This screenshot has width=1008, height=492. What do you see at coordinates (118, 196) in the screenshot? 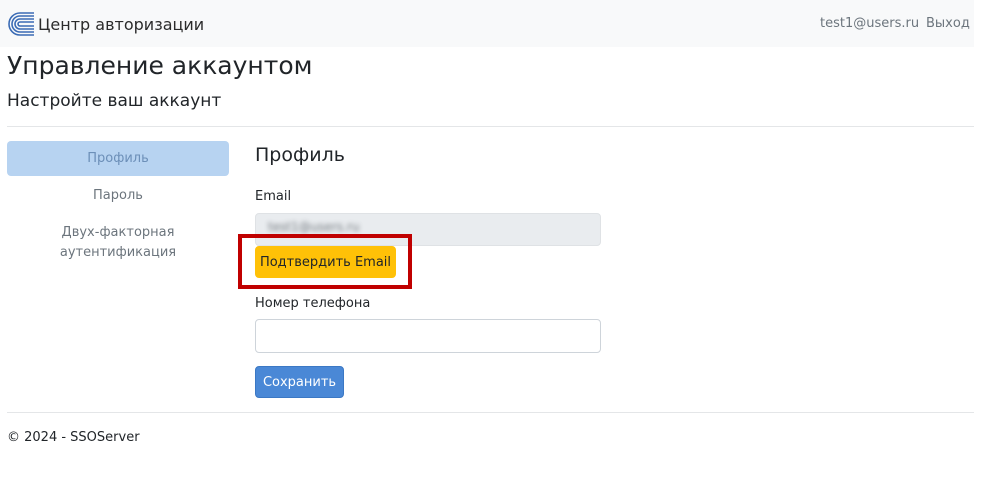
I see `sidebar-item-password: Пароль` at bounding box center [118, 196].